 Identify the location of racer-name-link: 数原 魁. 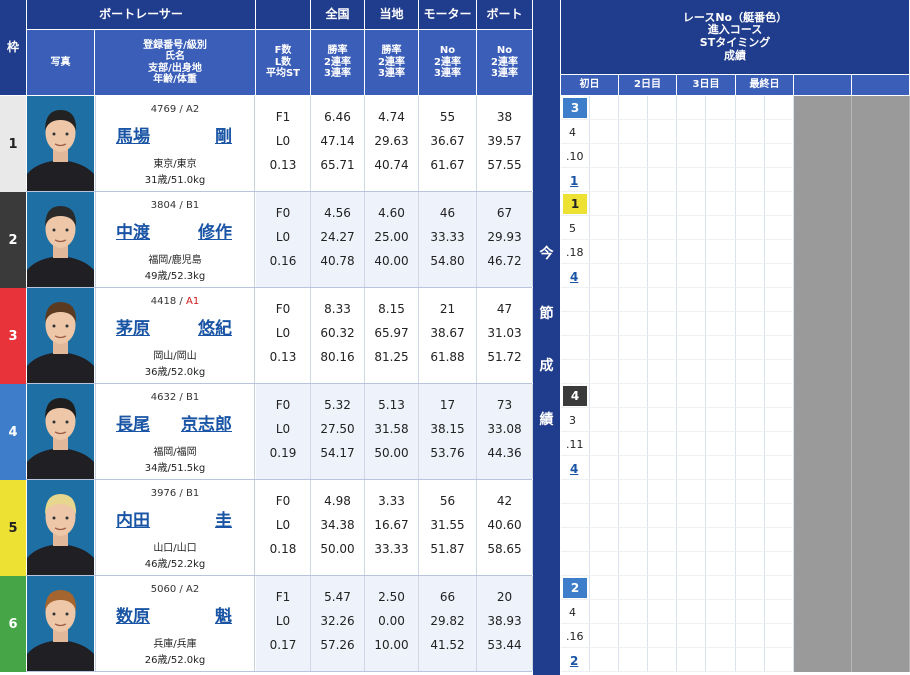
(174, 614).